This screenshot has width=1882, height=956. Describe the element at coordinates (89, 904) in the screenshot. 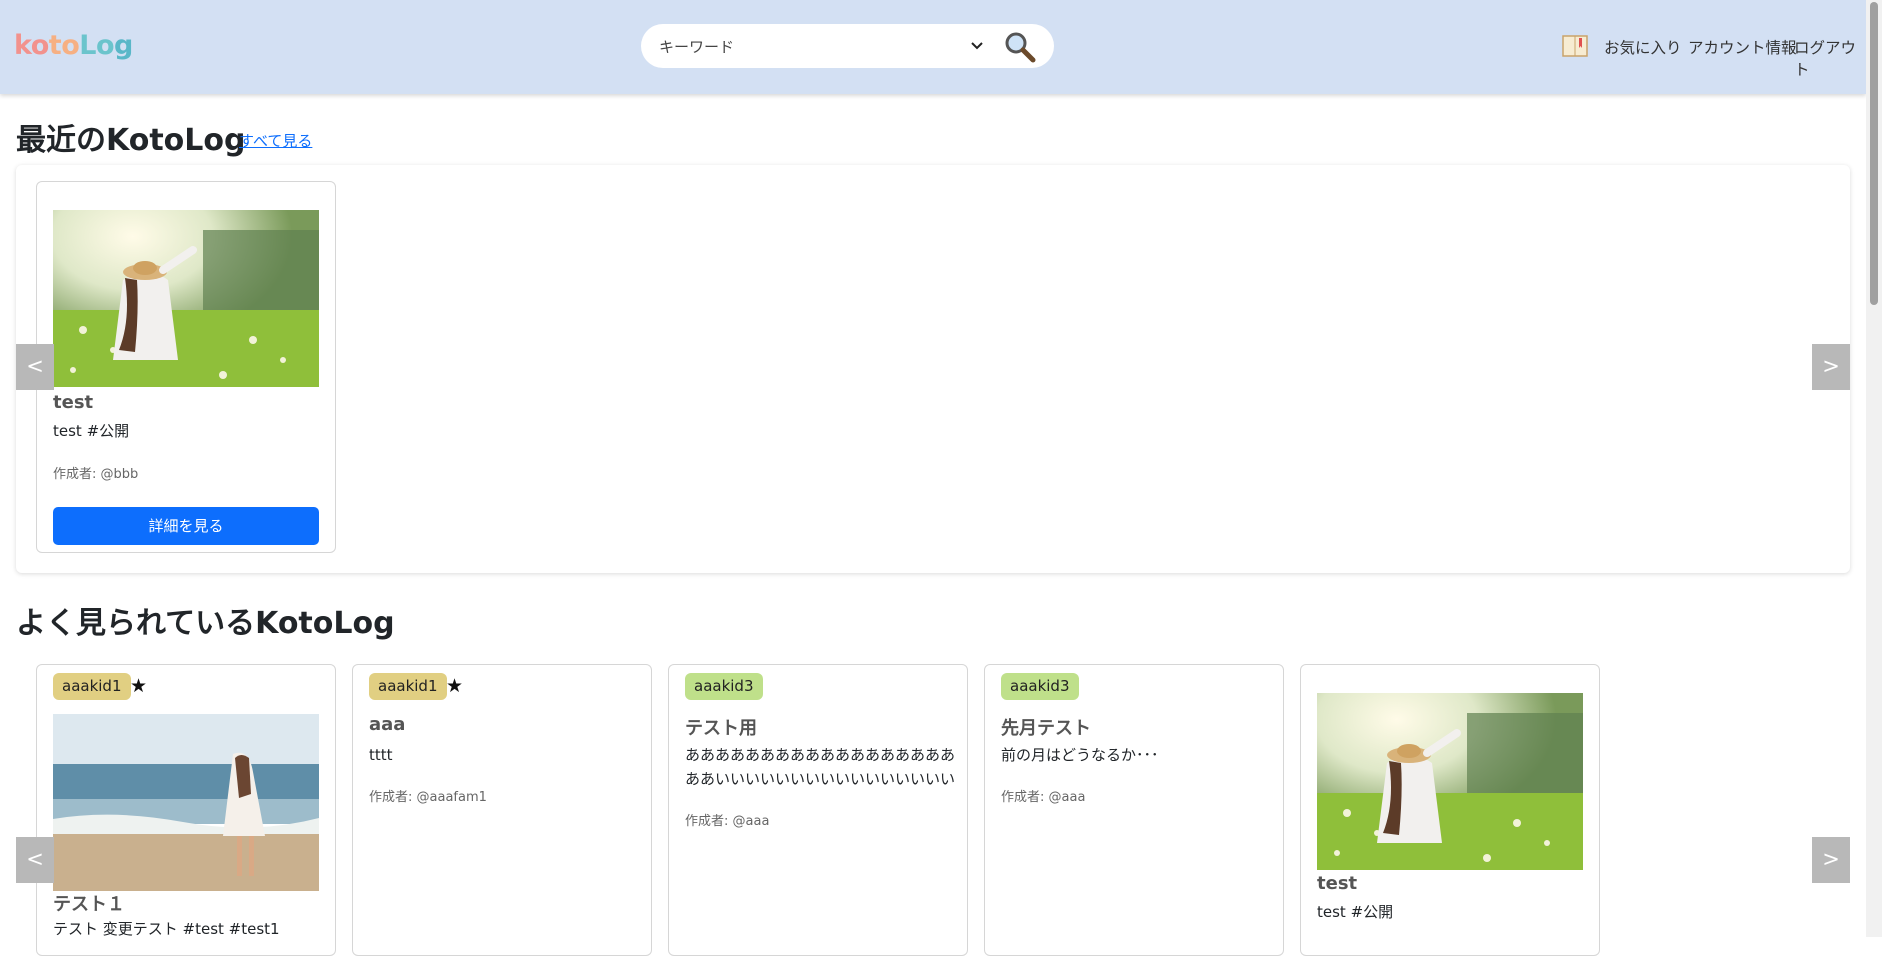

I see `card-title: テスト１` at that location.